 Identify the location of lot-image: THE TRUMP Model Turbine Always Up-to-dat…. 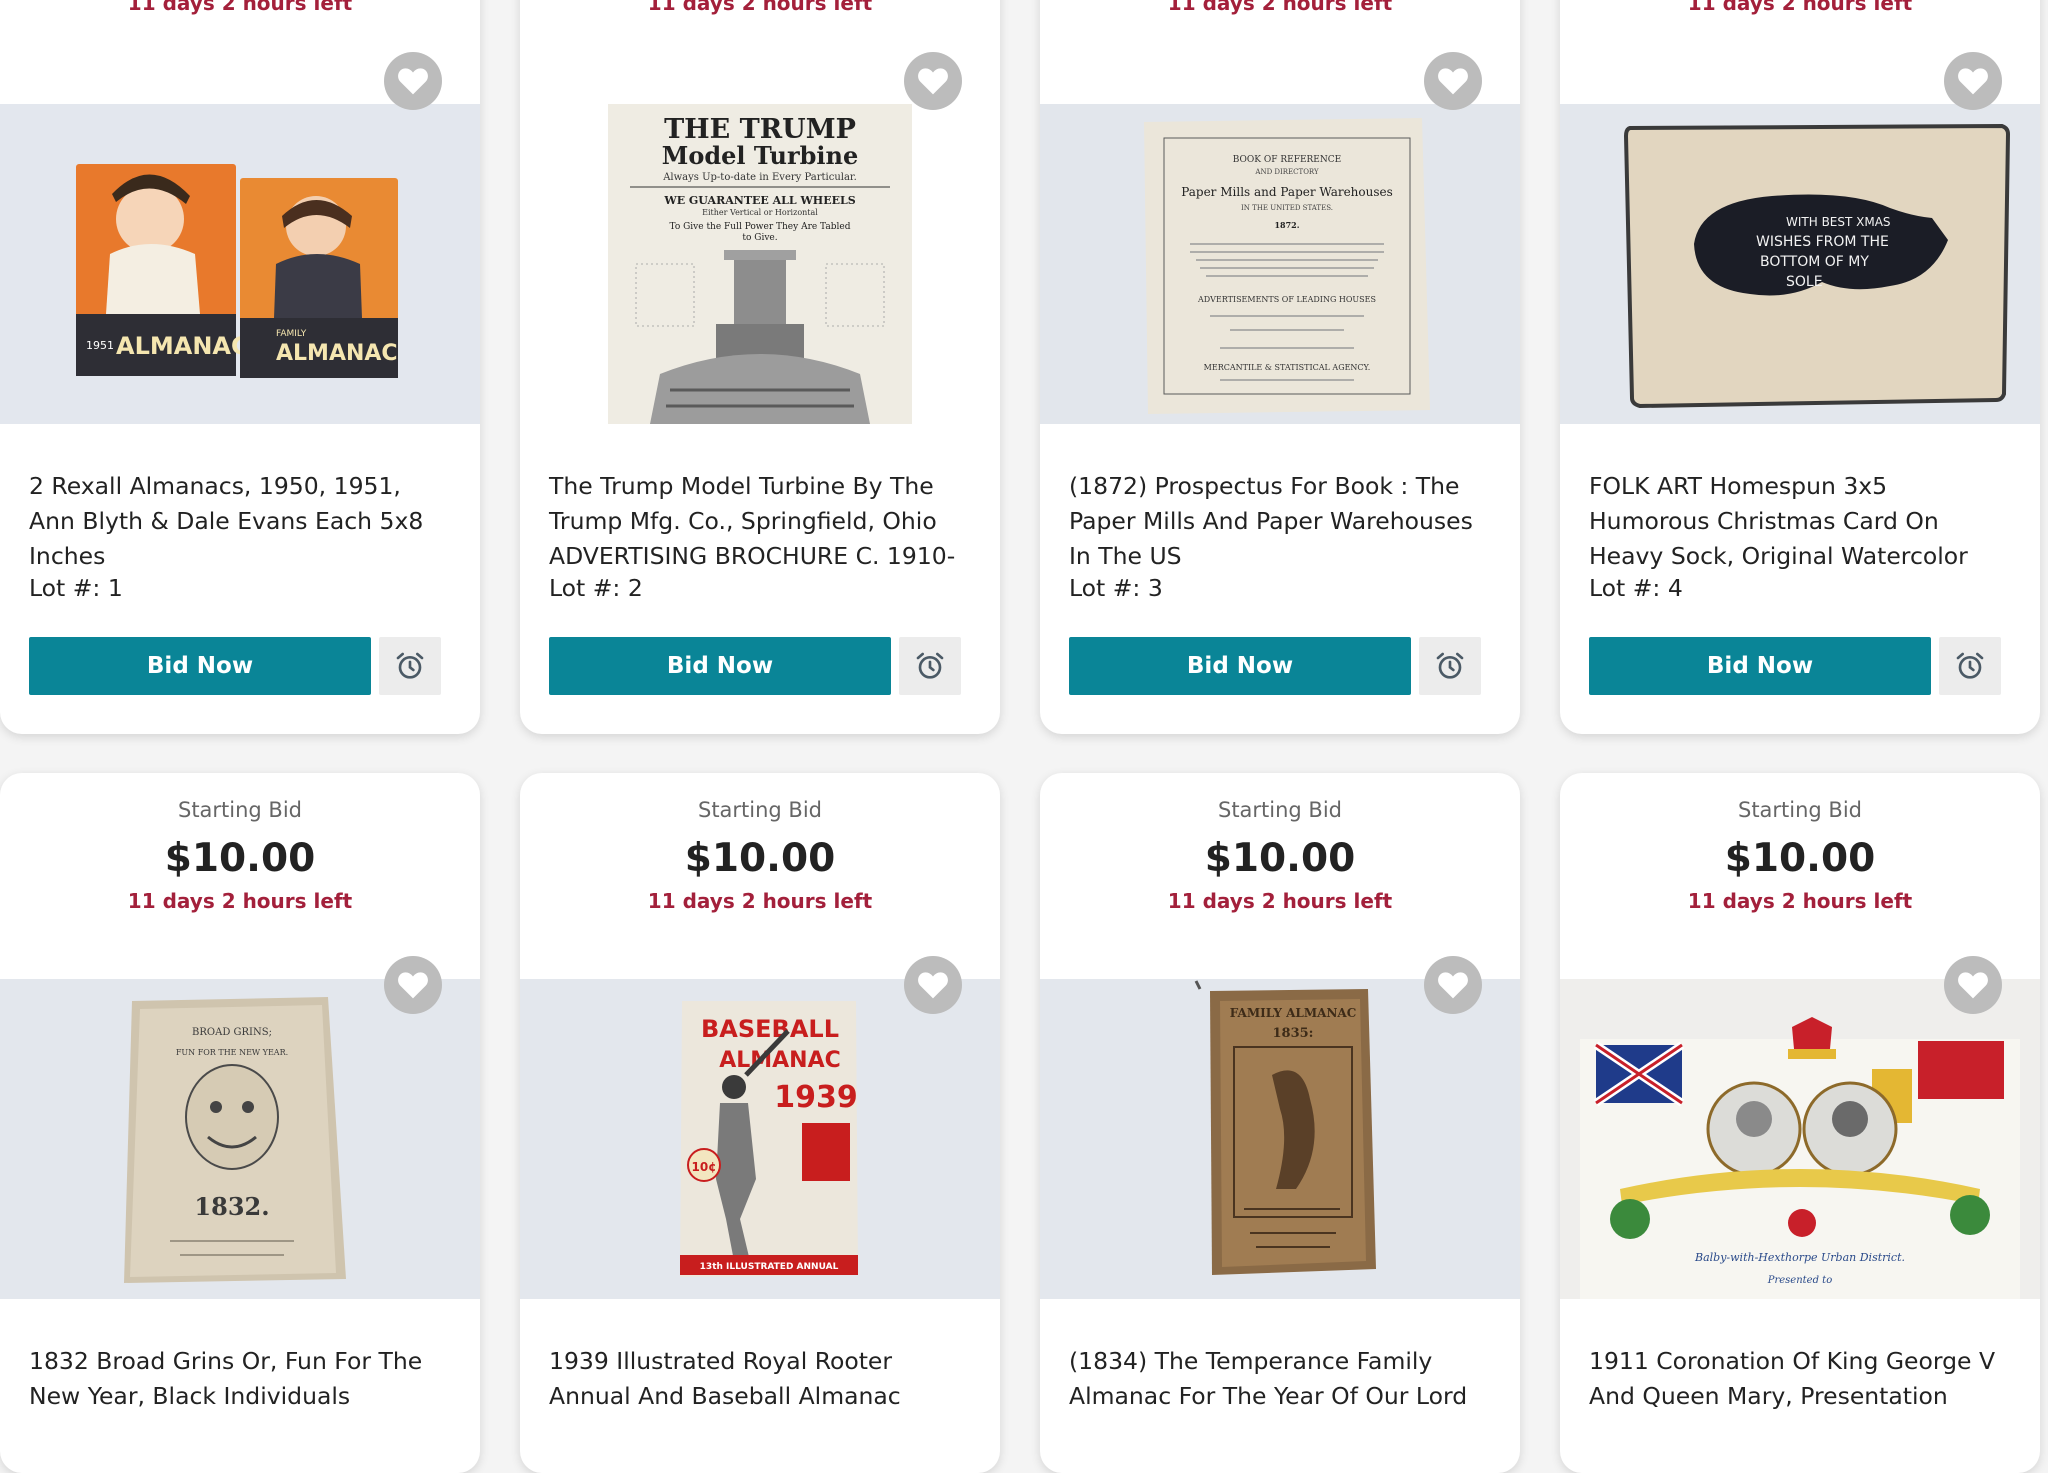
(760, 264).